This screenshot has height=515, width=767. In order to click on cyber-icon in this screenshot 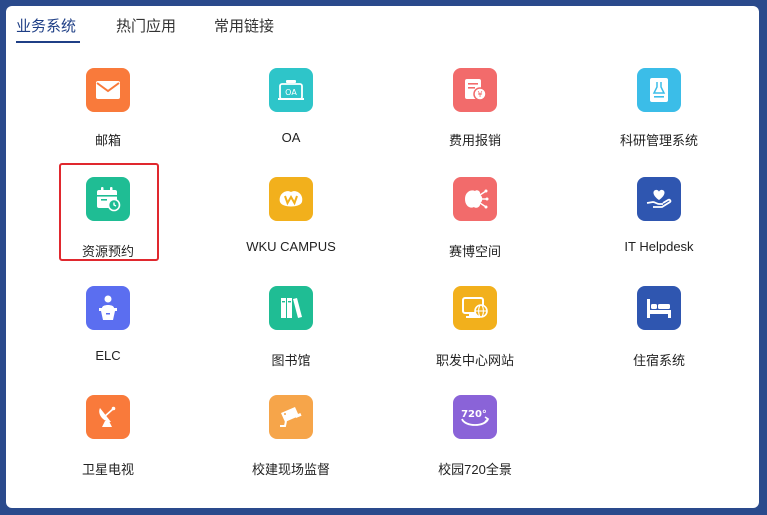, I will do `click(475, 199)`.